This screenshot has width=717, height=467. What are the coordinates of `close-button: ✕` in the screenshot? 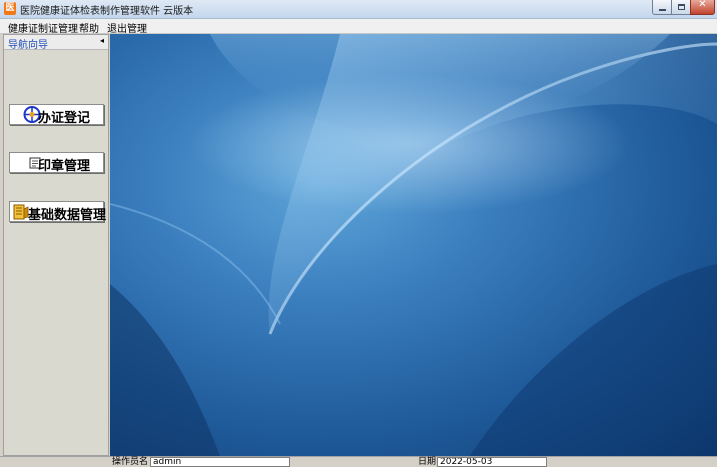 It's located at (702, 7).